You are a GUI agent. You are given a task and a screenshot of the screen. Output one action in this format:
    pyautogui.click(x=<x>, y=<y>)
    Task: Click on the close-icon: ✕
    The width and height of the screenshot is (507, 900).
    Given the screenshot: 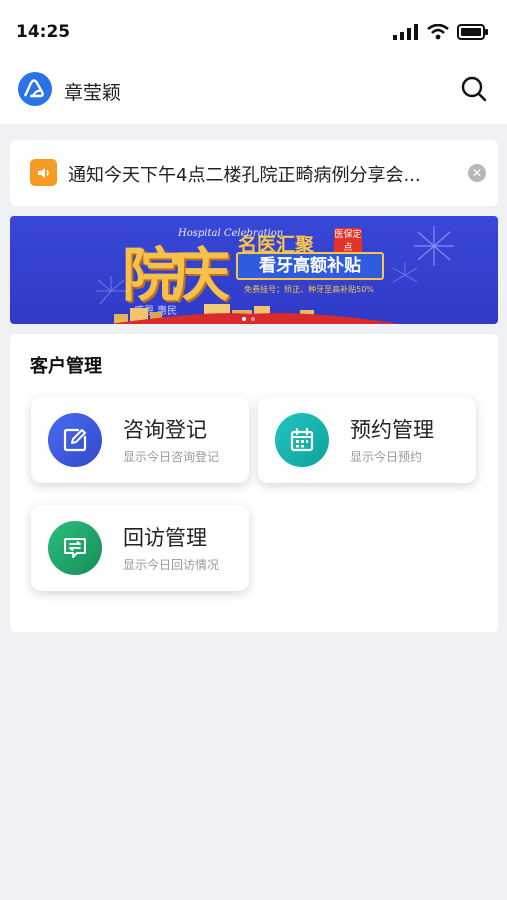 What is the action you would take?
    pyautogui.click(x=477, y=173)
    